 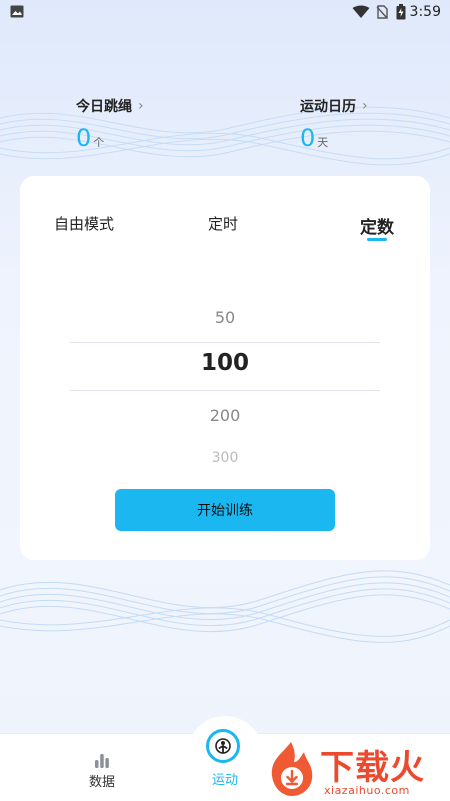 I want to click on battery-charging-icon, so click(x=401, y=12).